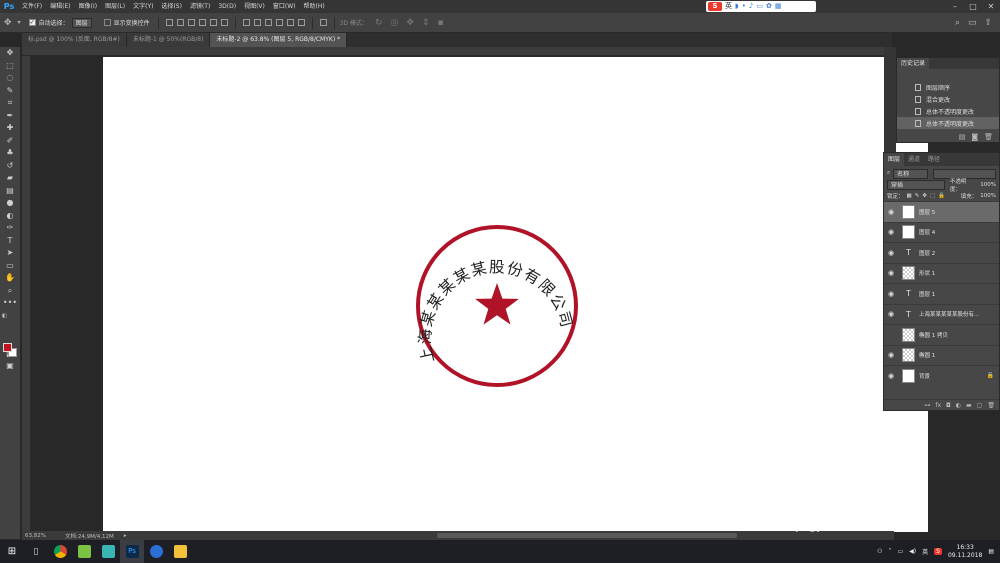 The image size is (1000, 563). Describe the element at coordinates (458, 51) in the screenshot. I see `ruler-horizontal` at that location.